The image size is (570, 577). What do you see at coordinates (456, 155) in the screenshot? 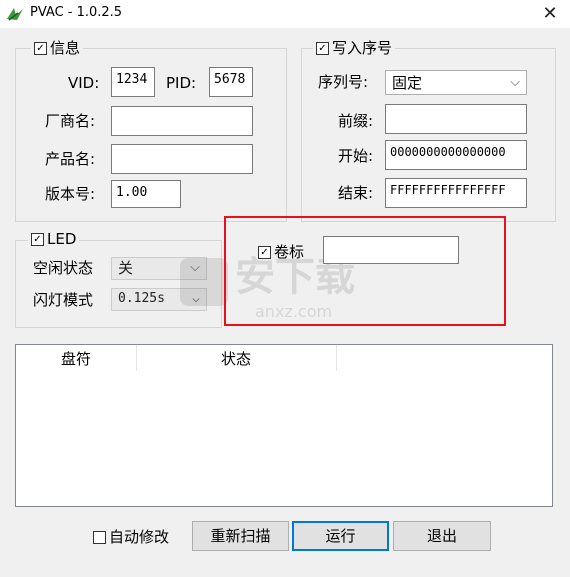
I see `start-input: 0000000000000000` at bounding box center [456, 155].